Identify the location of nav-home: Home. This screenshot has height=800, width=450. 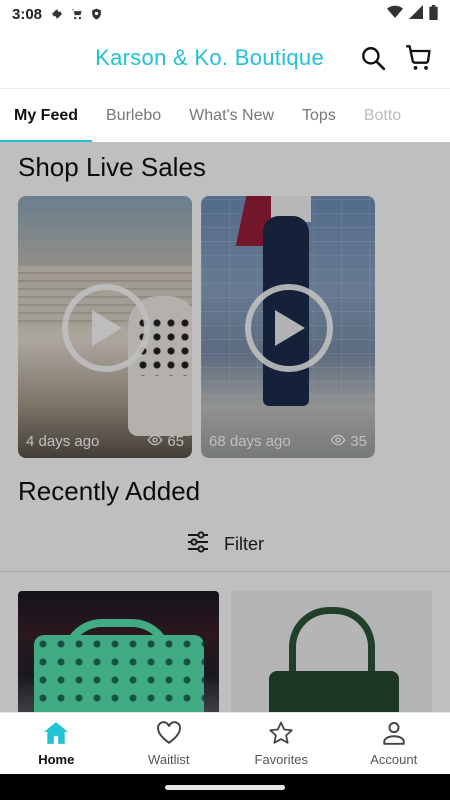
(56, 743).